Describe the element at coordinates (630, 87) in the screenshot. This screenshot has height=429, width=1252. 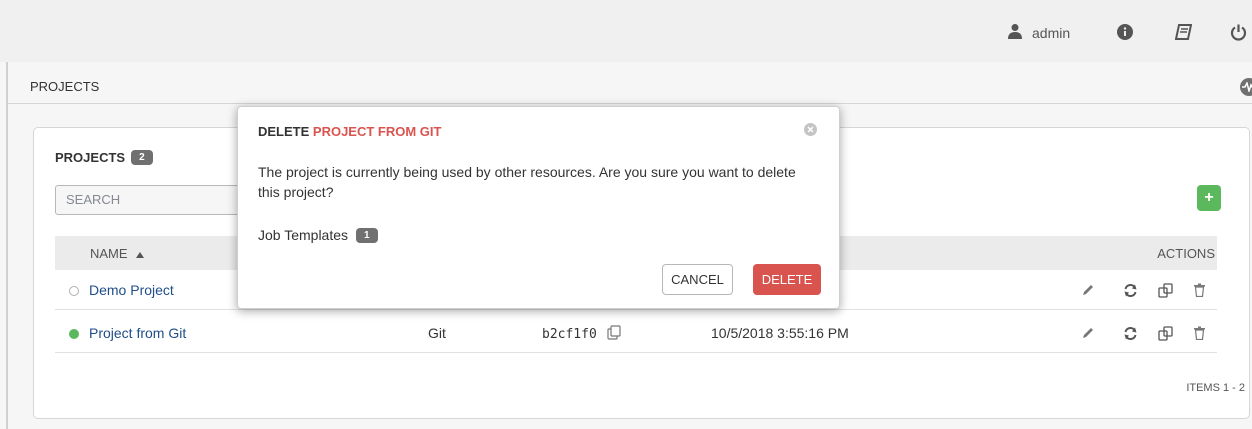
I see `breadcrumb: PROJECTS` at that location.